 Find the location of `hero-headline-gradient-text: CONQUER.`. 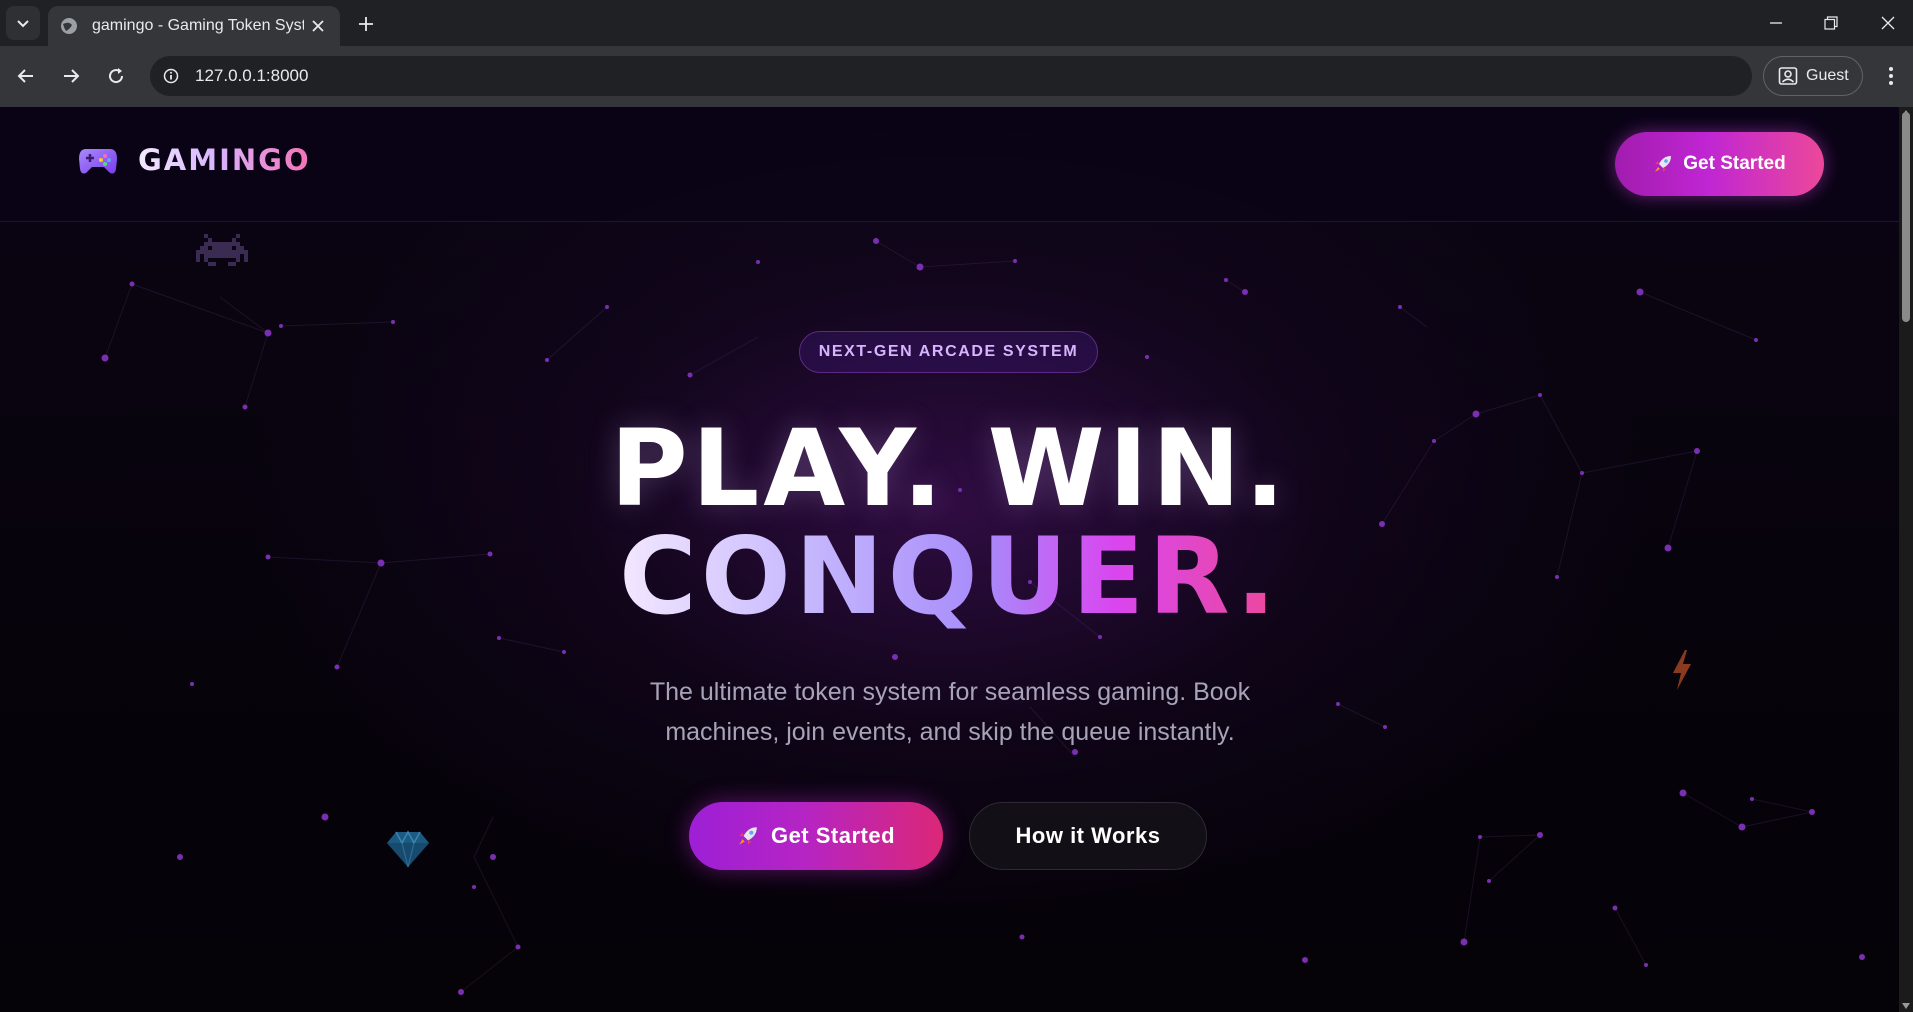

hero-headline-gradient-text: CONQUER. is located at coordinates (949, 576).